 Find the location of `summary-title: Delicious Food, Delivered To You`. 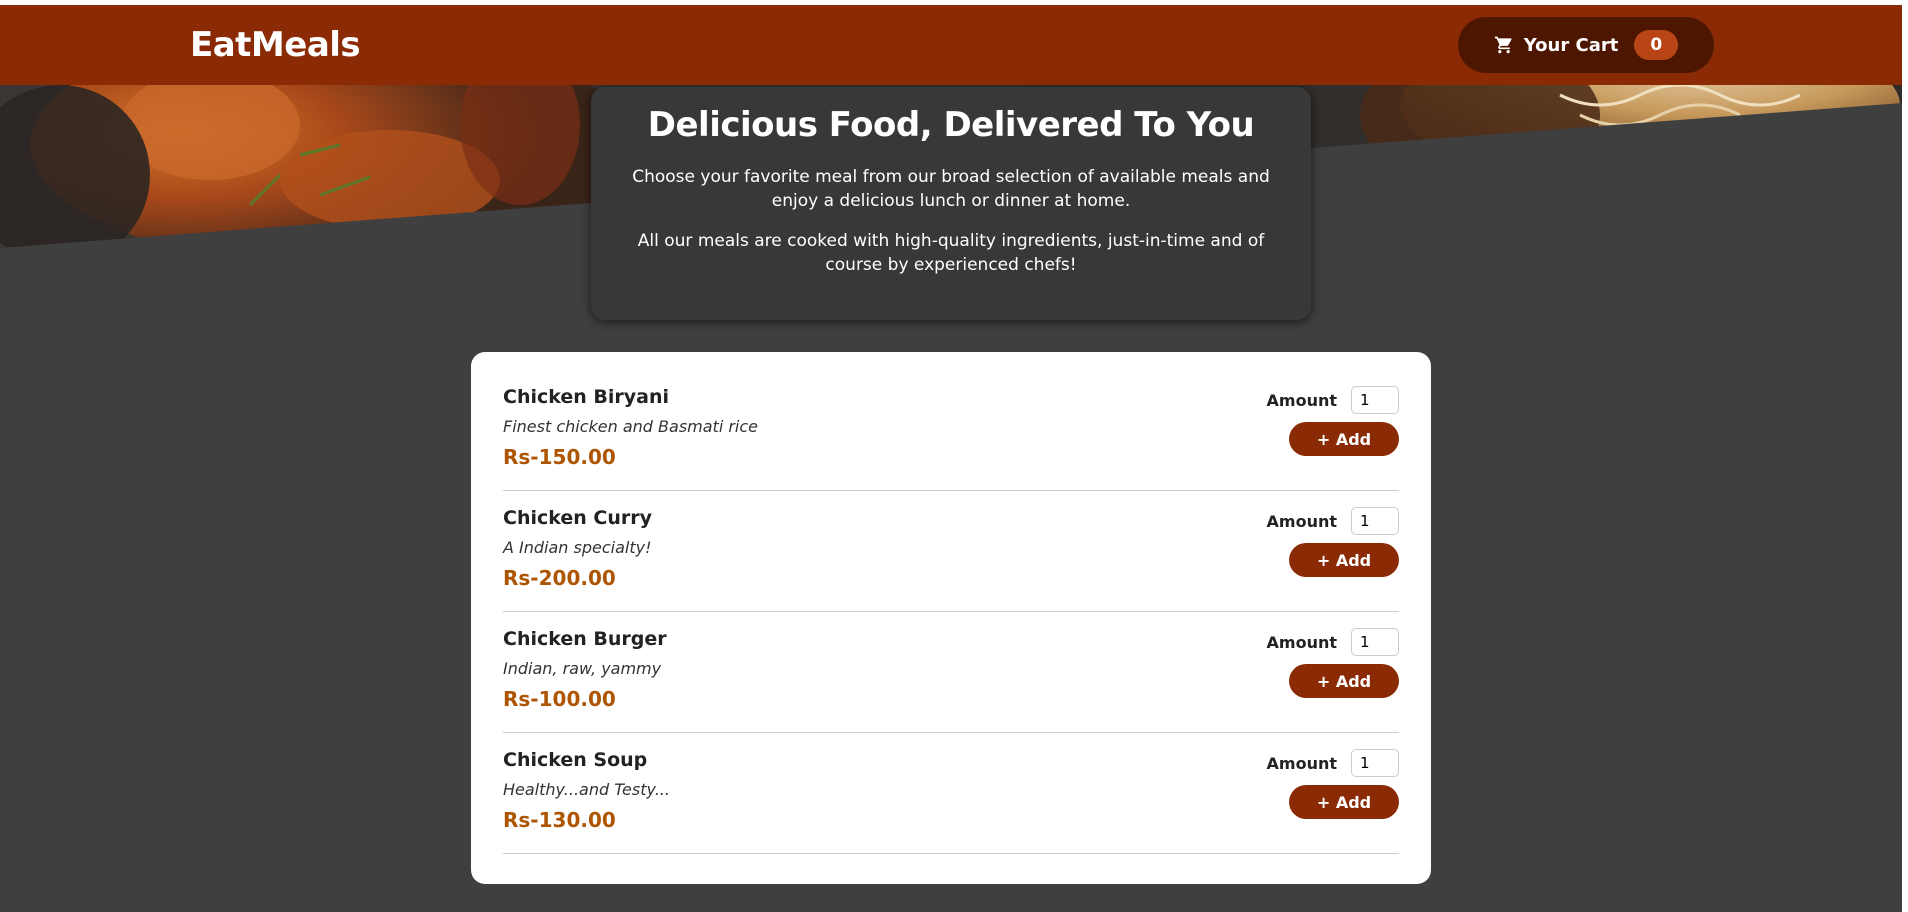

summary-title: Delicious Food, Delivered To You is located at coordinates (951, 125).